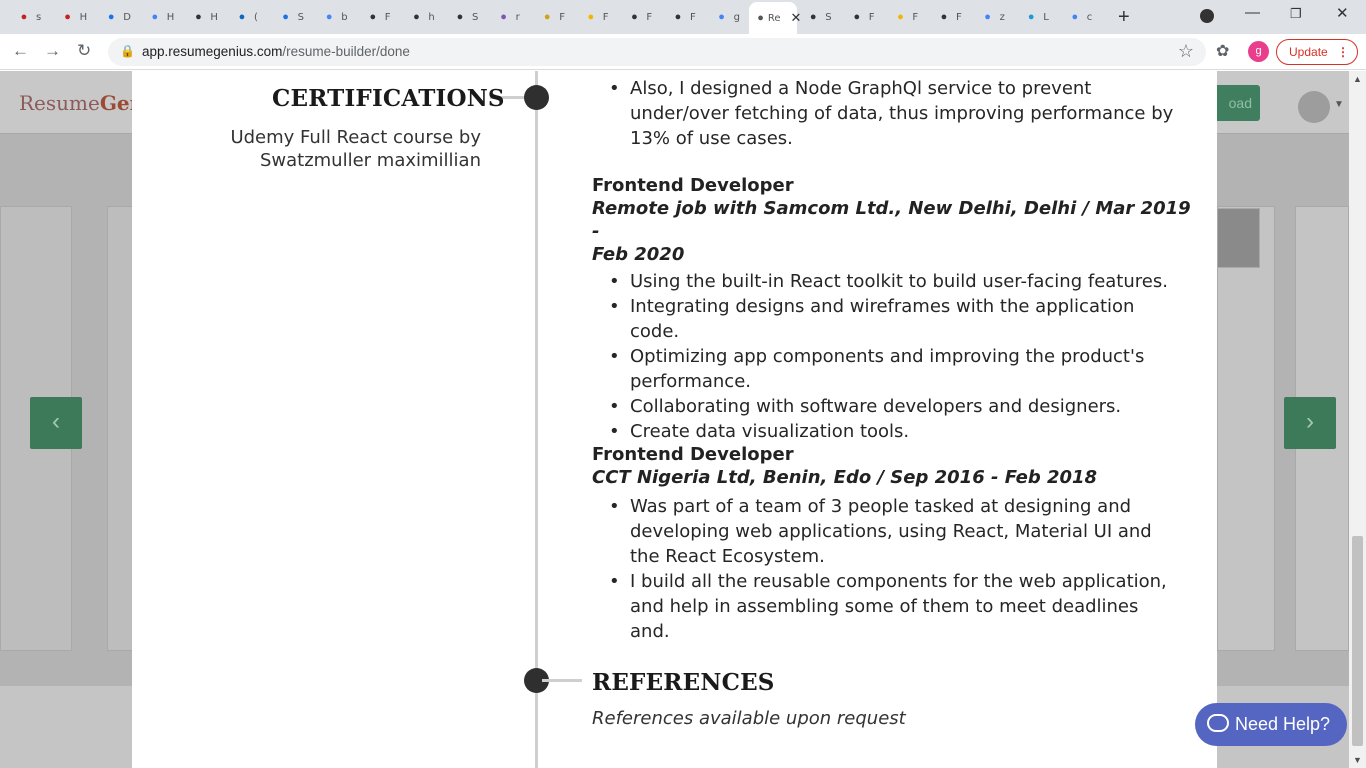  Describe the element at coordinates (1296, 14) in the screenshot. I see `restore-icon: ❐` at that location.